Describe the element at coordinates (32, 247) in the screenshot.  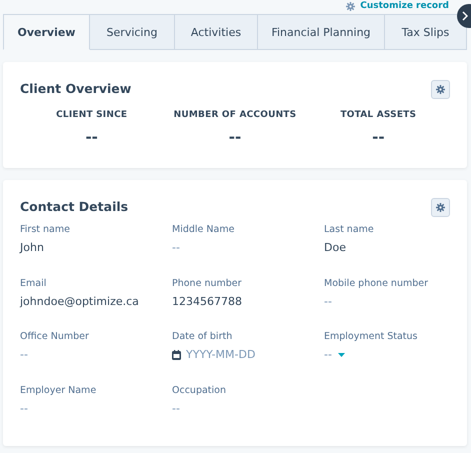
I see `field-value: John` at that location.